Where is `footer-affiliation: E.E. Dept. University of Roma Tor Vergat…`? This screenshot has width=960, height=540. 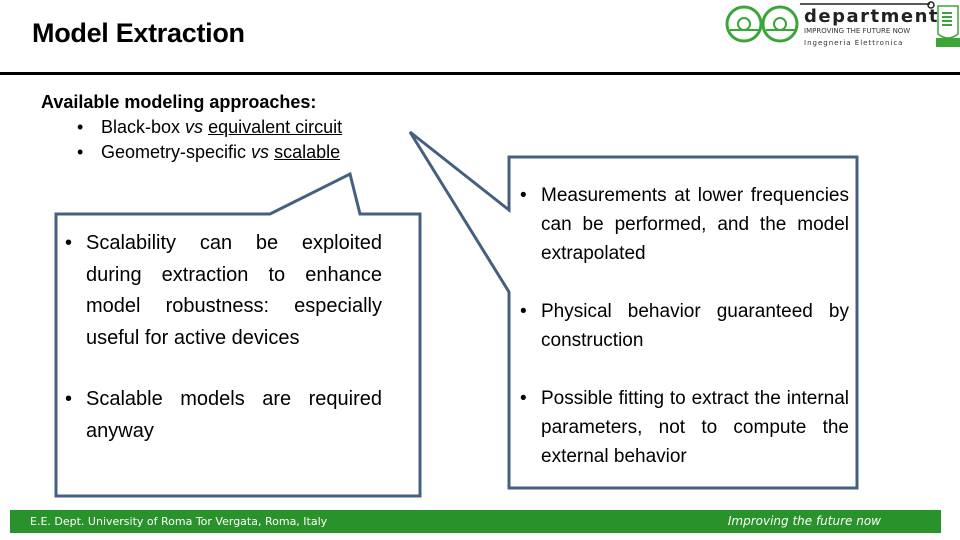
footer-affiliation: E.E. Dept. University of Roma Tor Vergat… is located at coordinates (179, 521).